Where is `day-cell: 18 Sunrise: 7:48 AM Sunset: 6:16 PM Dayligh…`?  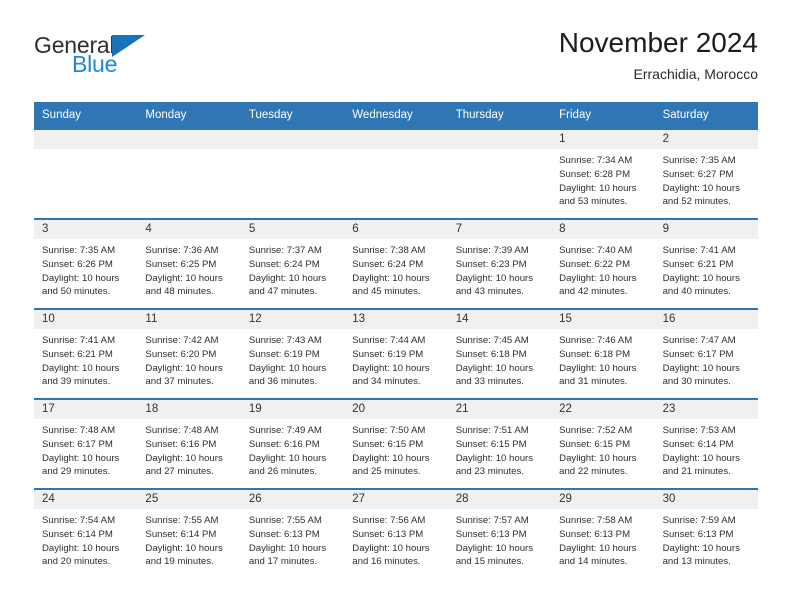
day-cell: 18 Sunrise: 7:48 AM Sunset: 6:16 PM Dayligh… is located at coordinates (189, 444).